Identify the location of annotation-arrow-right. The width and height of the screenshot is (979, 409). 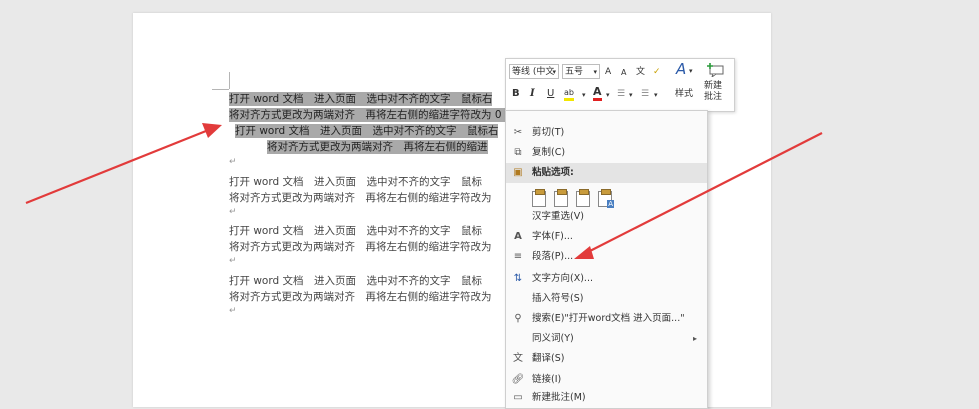
(698, 195).